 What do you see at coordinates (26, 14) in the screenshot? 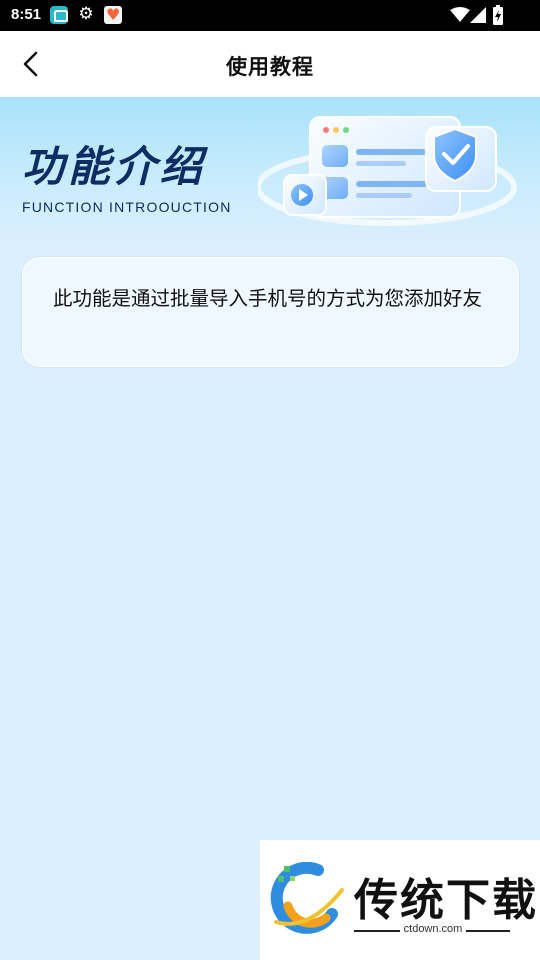
I see `status-time: 8:51` at bounding box center [26, 14].